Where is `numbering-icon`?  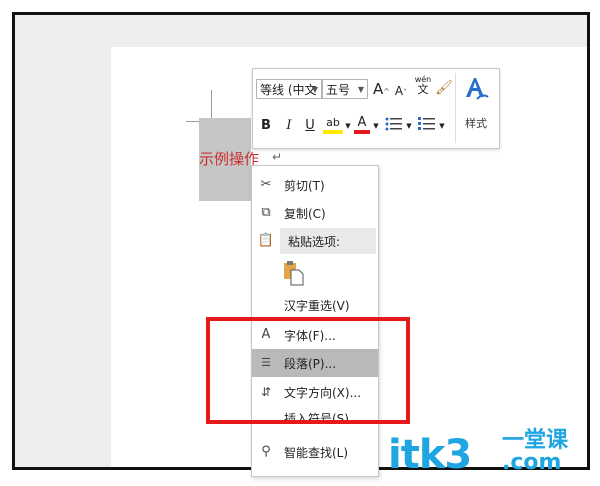
numbering-icon is located at coordinates (426, 123).